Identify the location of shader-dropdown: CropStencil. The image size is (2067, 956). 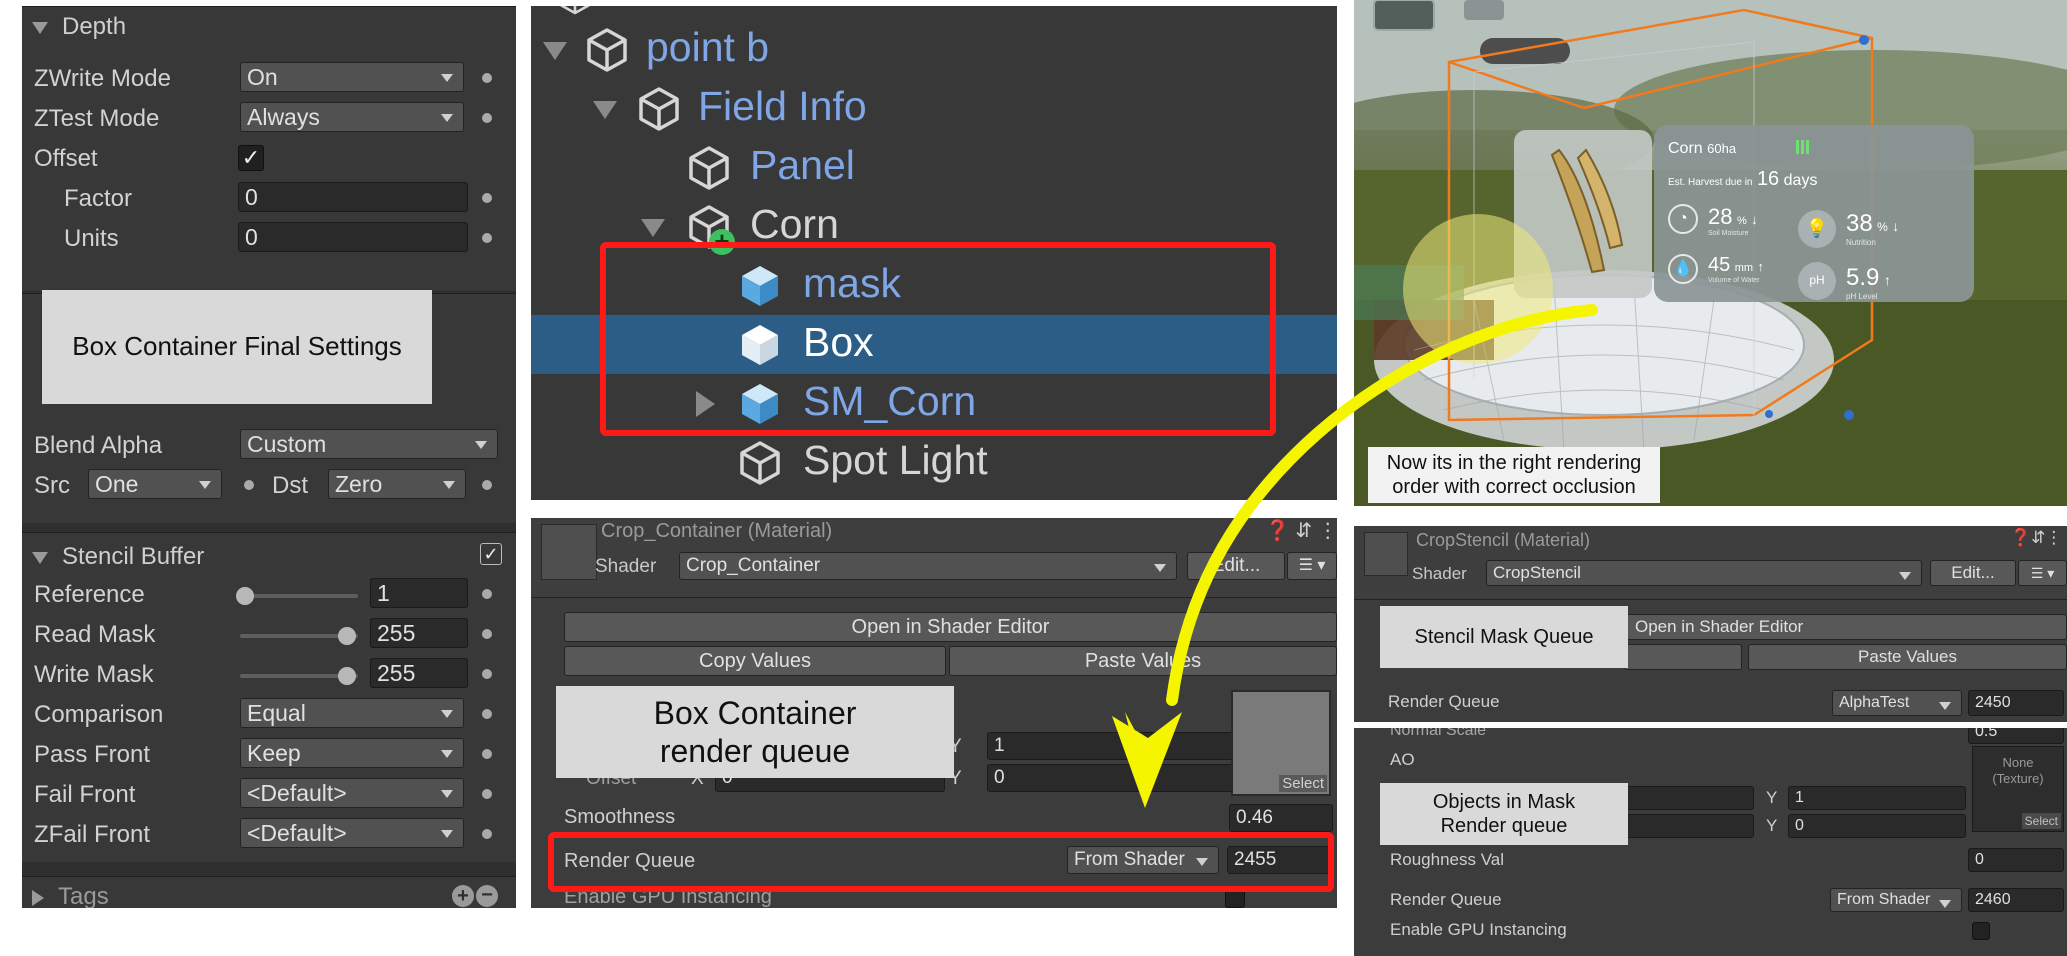
(1704, 573).